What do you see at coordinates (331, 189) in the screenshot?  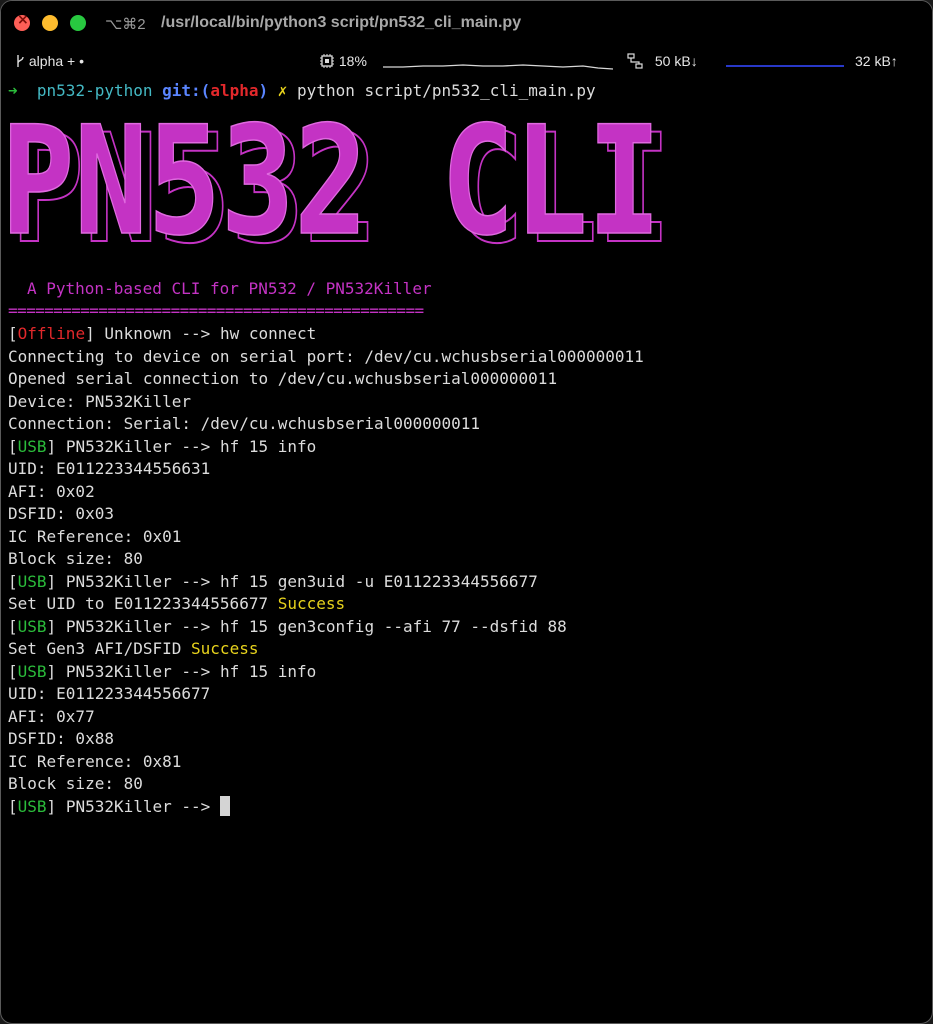 I see `banner-logo-fill: PN532 CLI` at bounding box center [331, 189].